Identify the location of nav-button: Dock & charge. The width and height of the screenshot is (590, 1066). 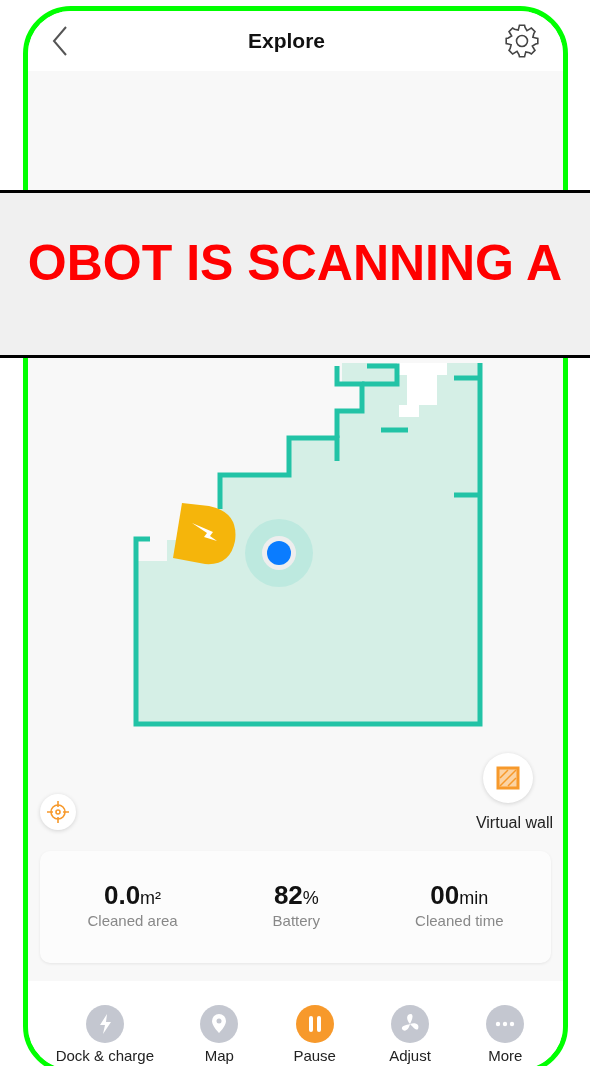
(105, 1035).